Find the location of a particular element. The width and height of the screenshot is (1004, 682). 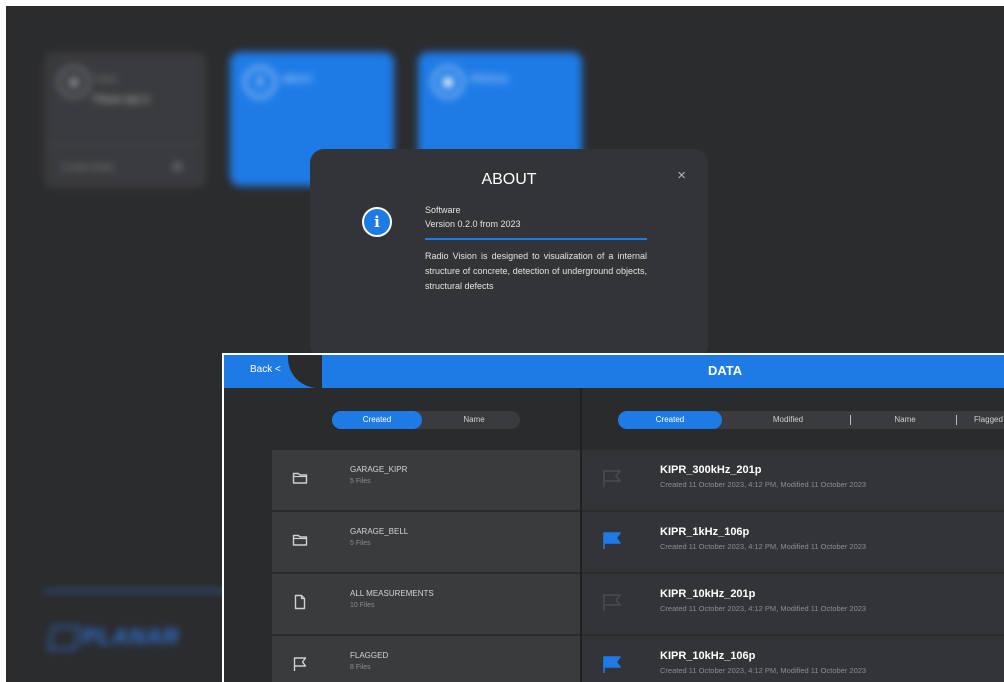

login-subtitle: Please sign in is located at coordinates (122, 99).